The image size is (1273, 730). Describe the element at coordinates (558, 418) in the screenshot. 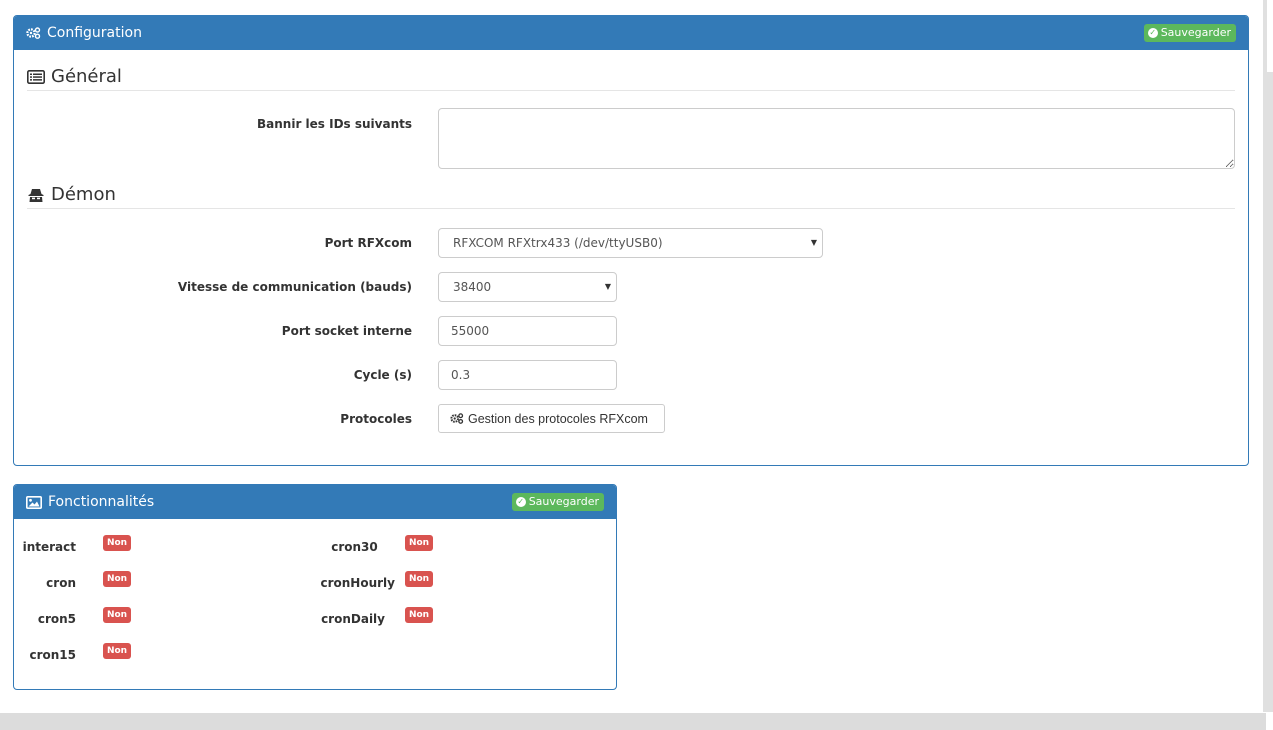

I see `manage-protocols-label: Gestion des protocoles RFXcom` at that location.